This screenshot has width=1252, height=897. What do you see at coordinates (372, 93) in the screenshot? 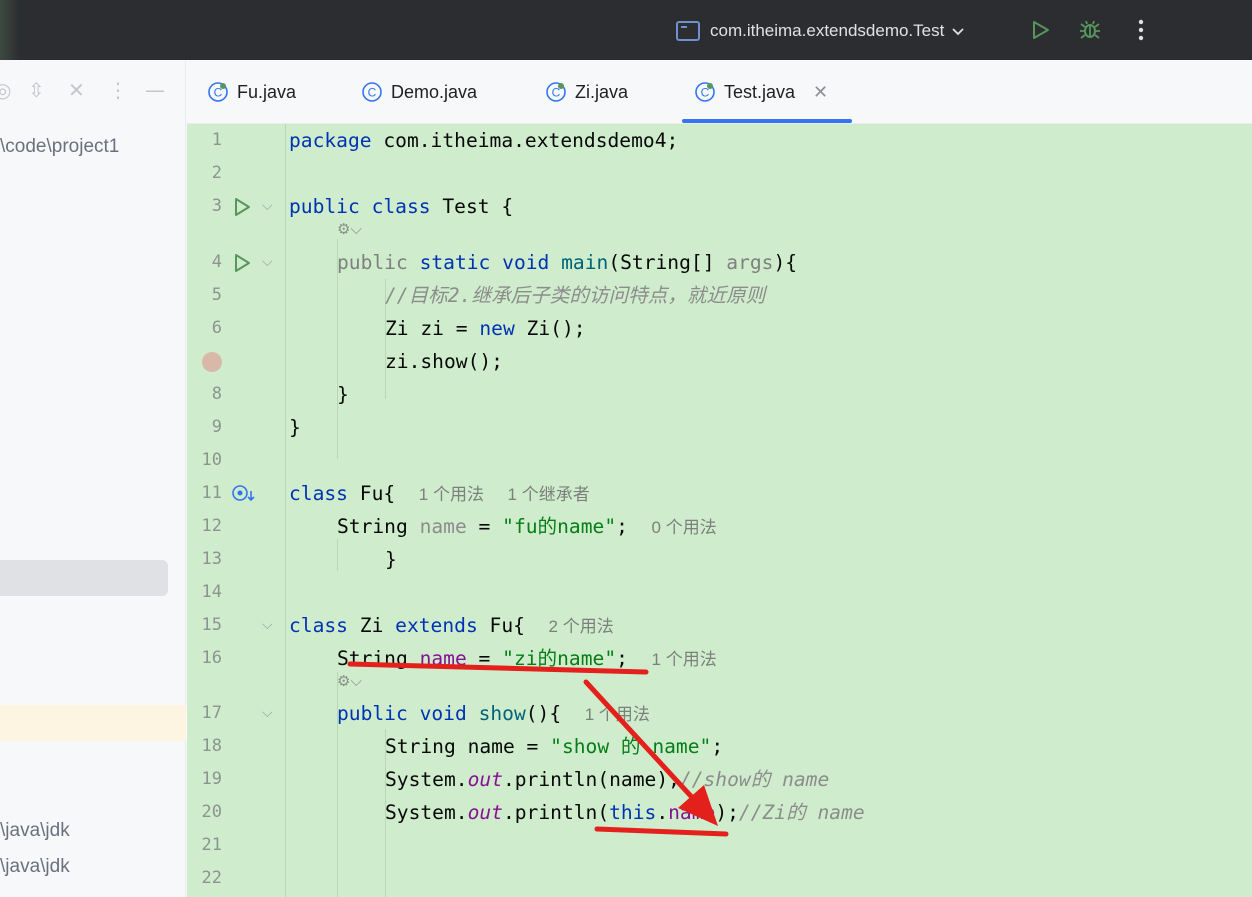
I see `svg-text: C` at bounding box center [372, 93].